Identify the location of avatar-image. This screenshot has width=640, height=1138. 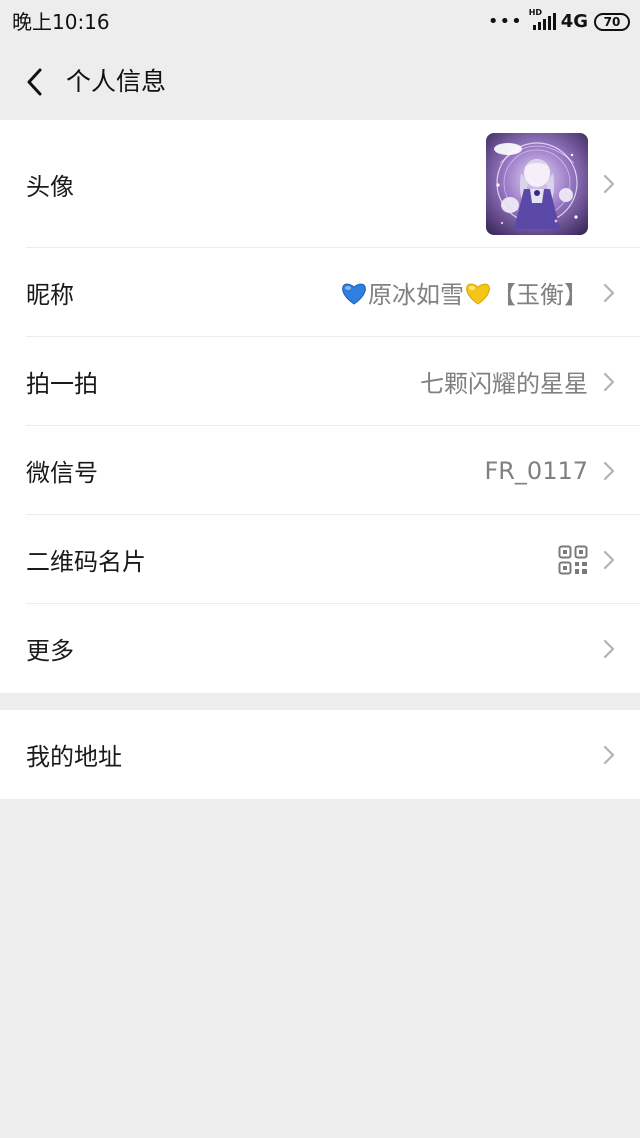
(537, 184).